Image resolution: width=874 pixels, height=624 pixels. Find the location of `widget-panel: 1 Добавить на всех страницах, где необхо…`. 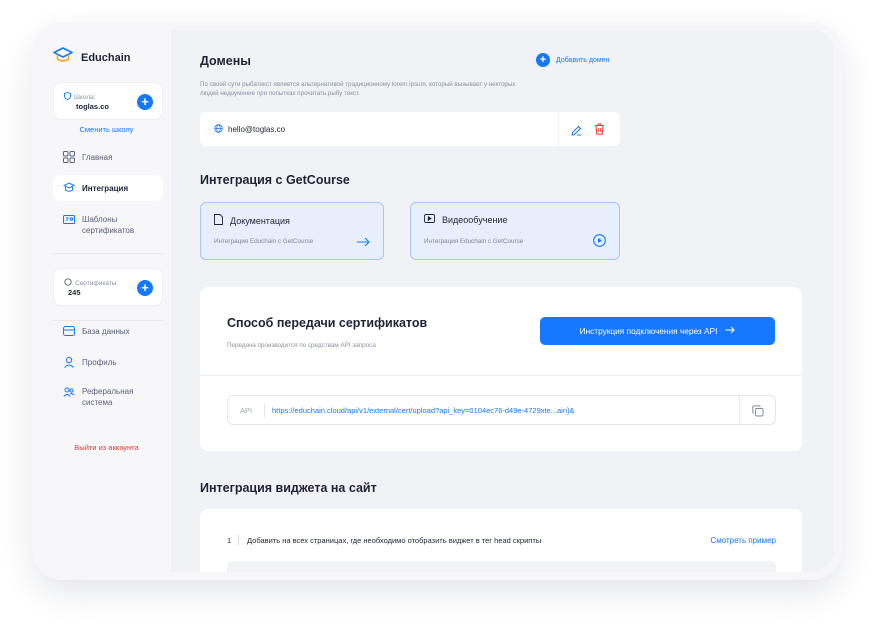

widget-panel: 1 Добавить на всех страницах, где необхо… is located at coordinates (501, 540).